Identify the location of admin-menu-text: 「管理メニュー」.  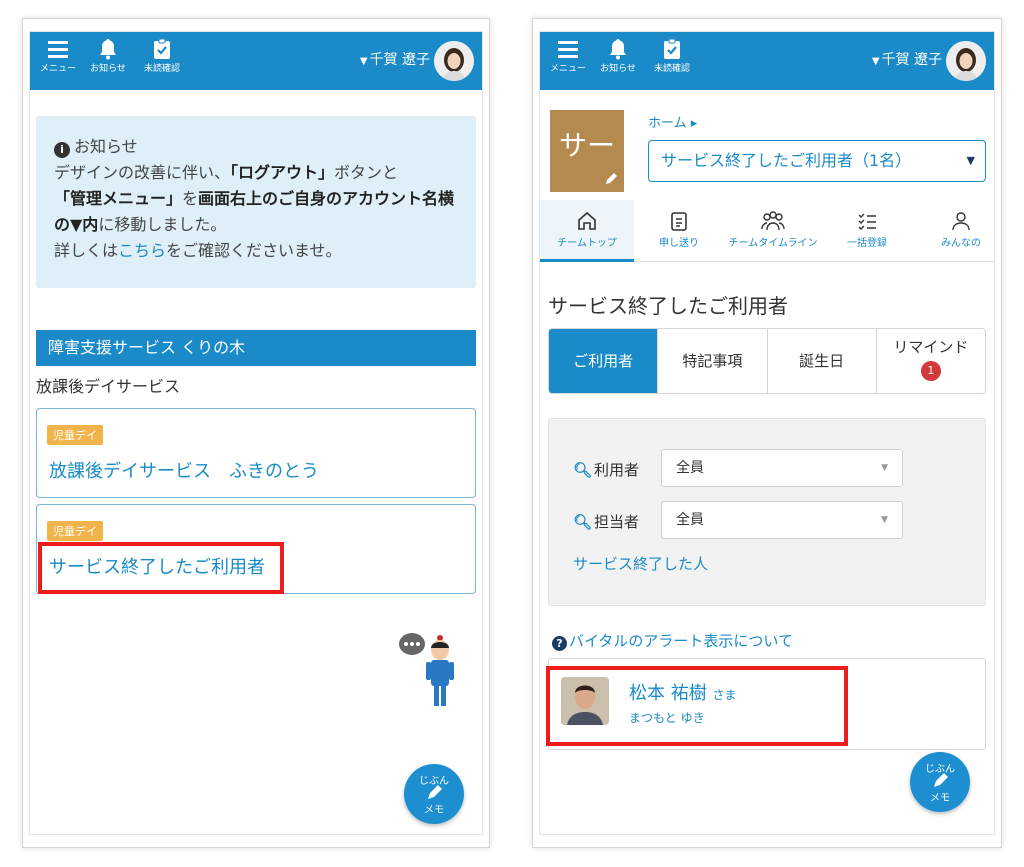
(118, 198).